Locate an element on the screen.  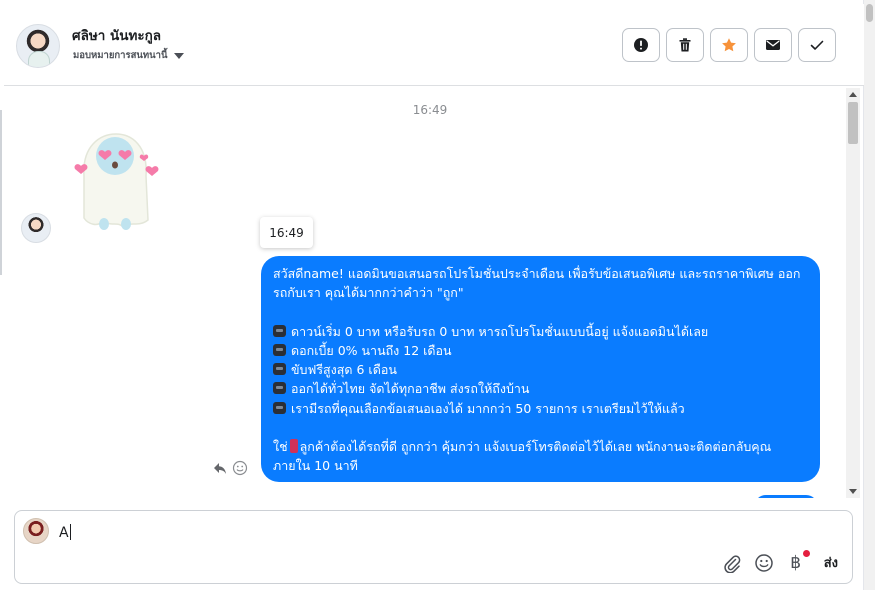
page-scrollbar-thumb is located at coordinates (869, 13).